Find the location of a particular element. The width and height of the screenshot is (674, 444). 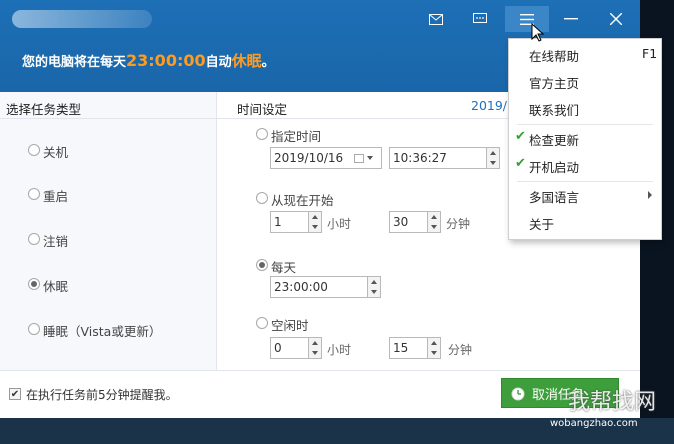

close-icon is located at coordinates (616, 19).